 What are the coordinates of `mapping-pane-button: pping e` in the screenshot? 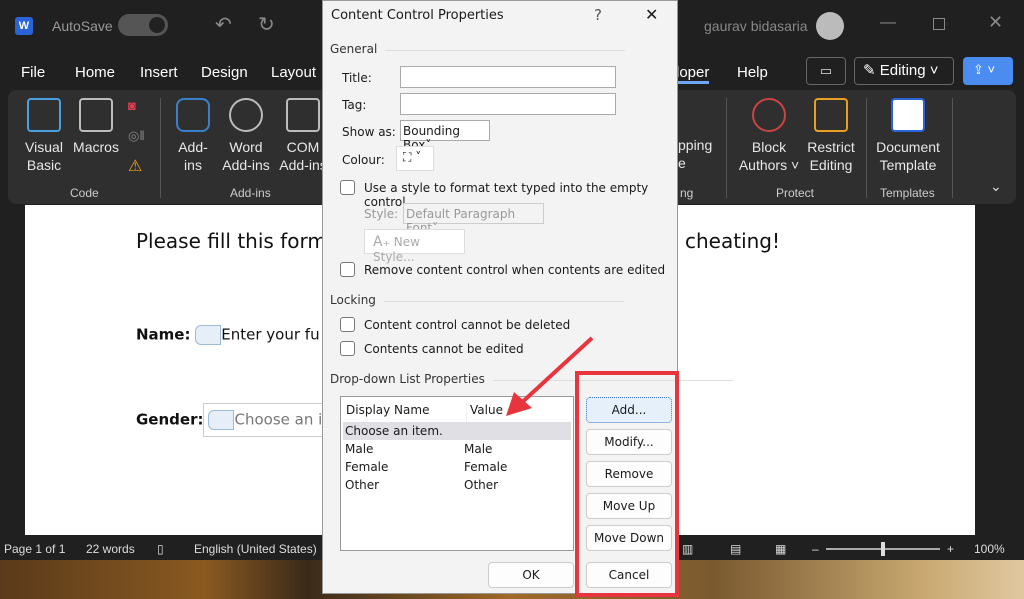 It's located at (698, 154).